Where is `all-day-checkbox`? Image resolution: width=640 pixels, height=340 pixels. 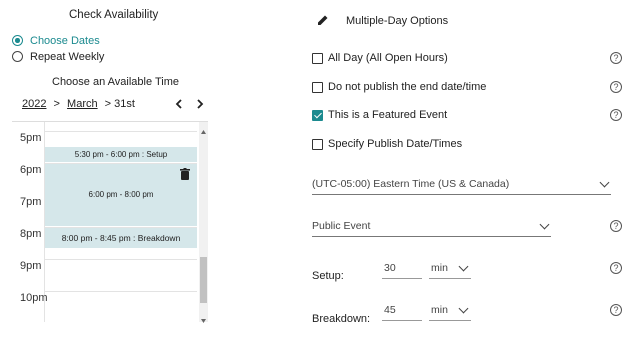
all-day-checkbox is located at coordinates (317, 58).